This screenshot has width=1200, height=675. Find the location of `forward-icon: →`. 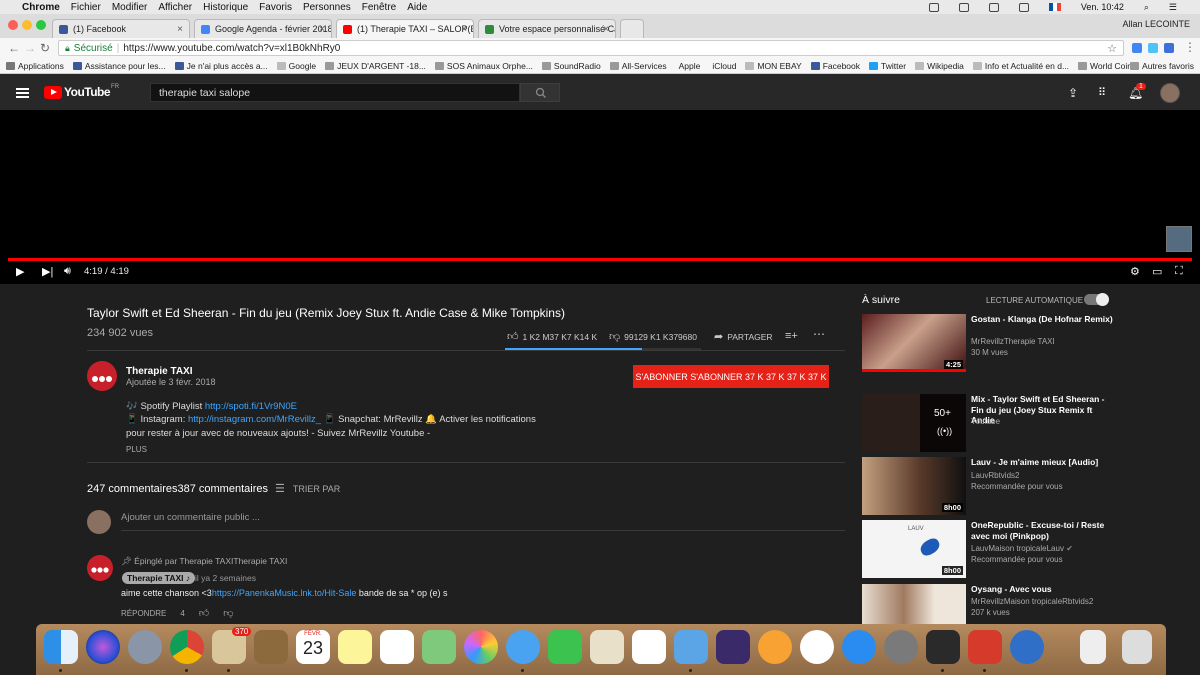

forward-icon: → is located at coordinates (30, 48).